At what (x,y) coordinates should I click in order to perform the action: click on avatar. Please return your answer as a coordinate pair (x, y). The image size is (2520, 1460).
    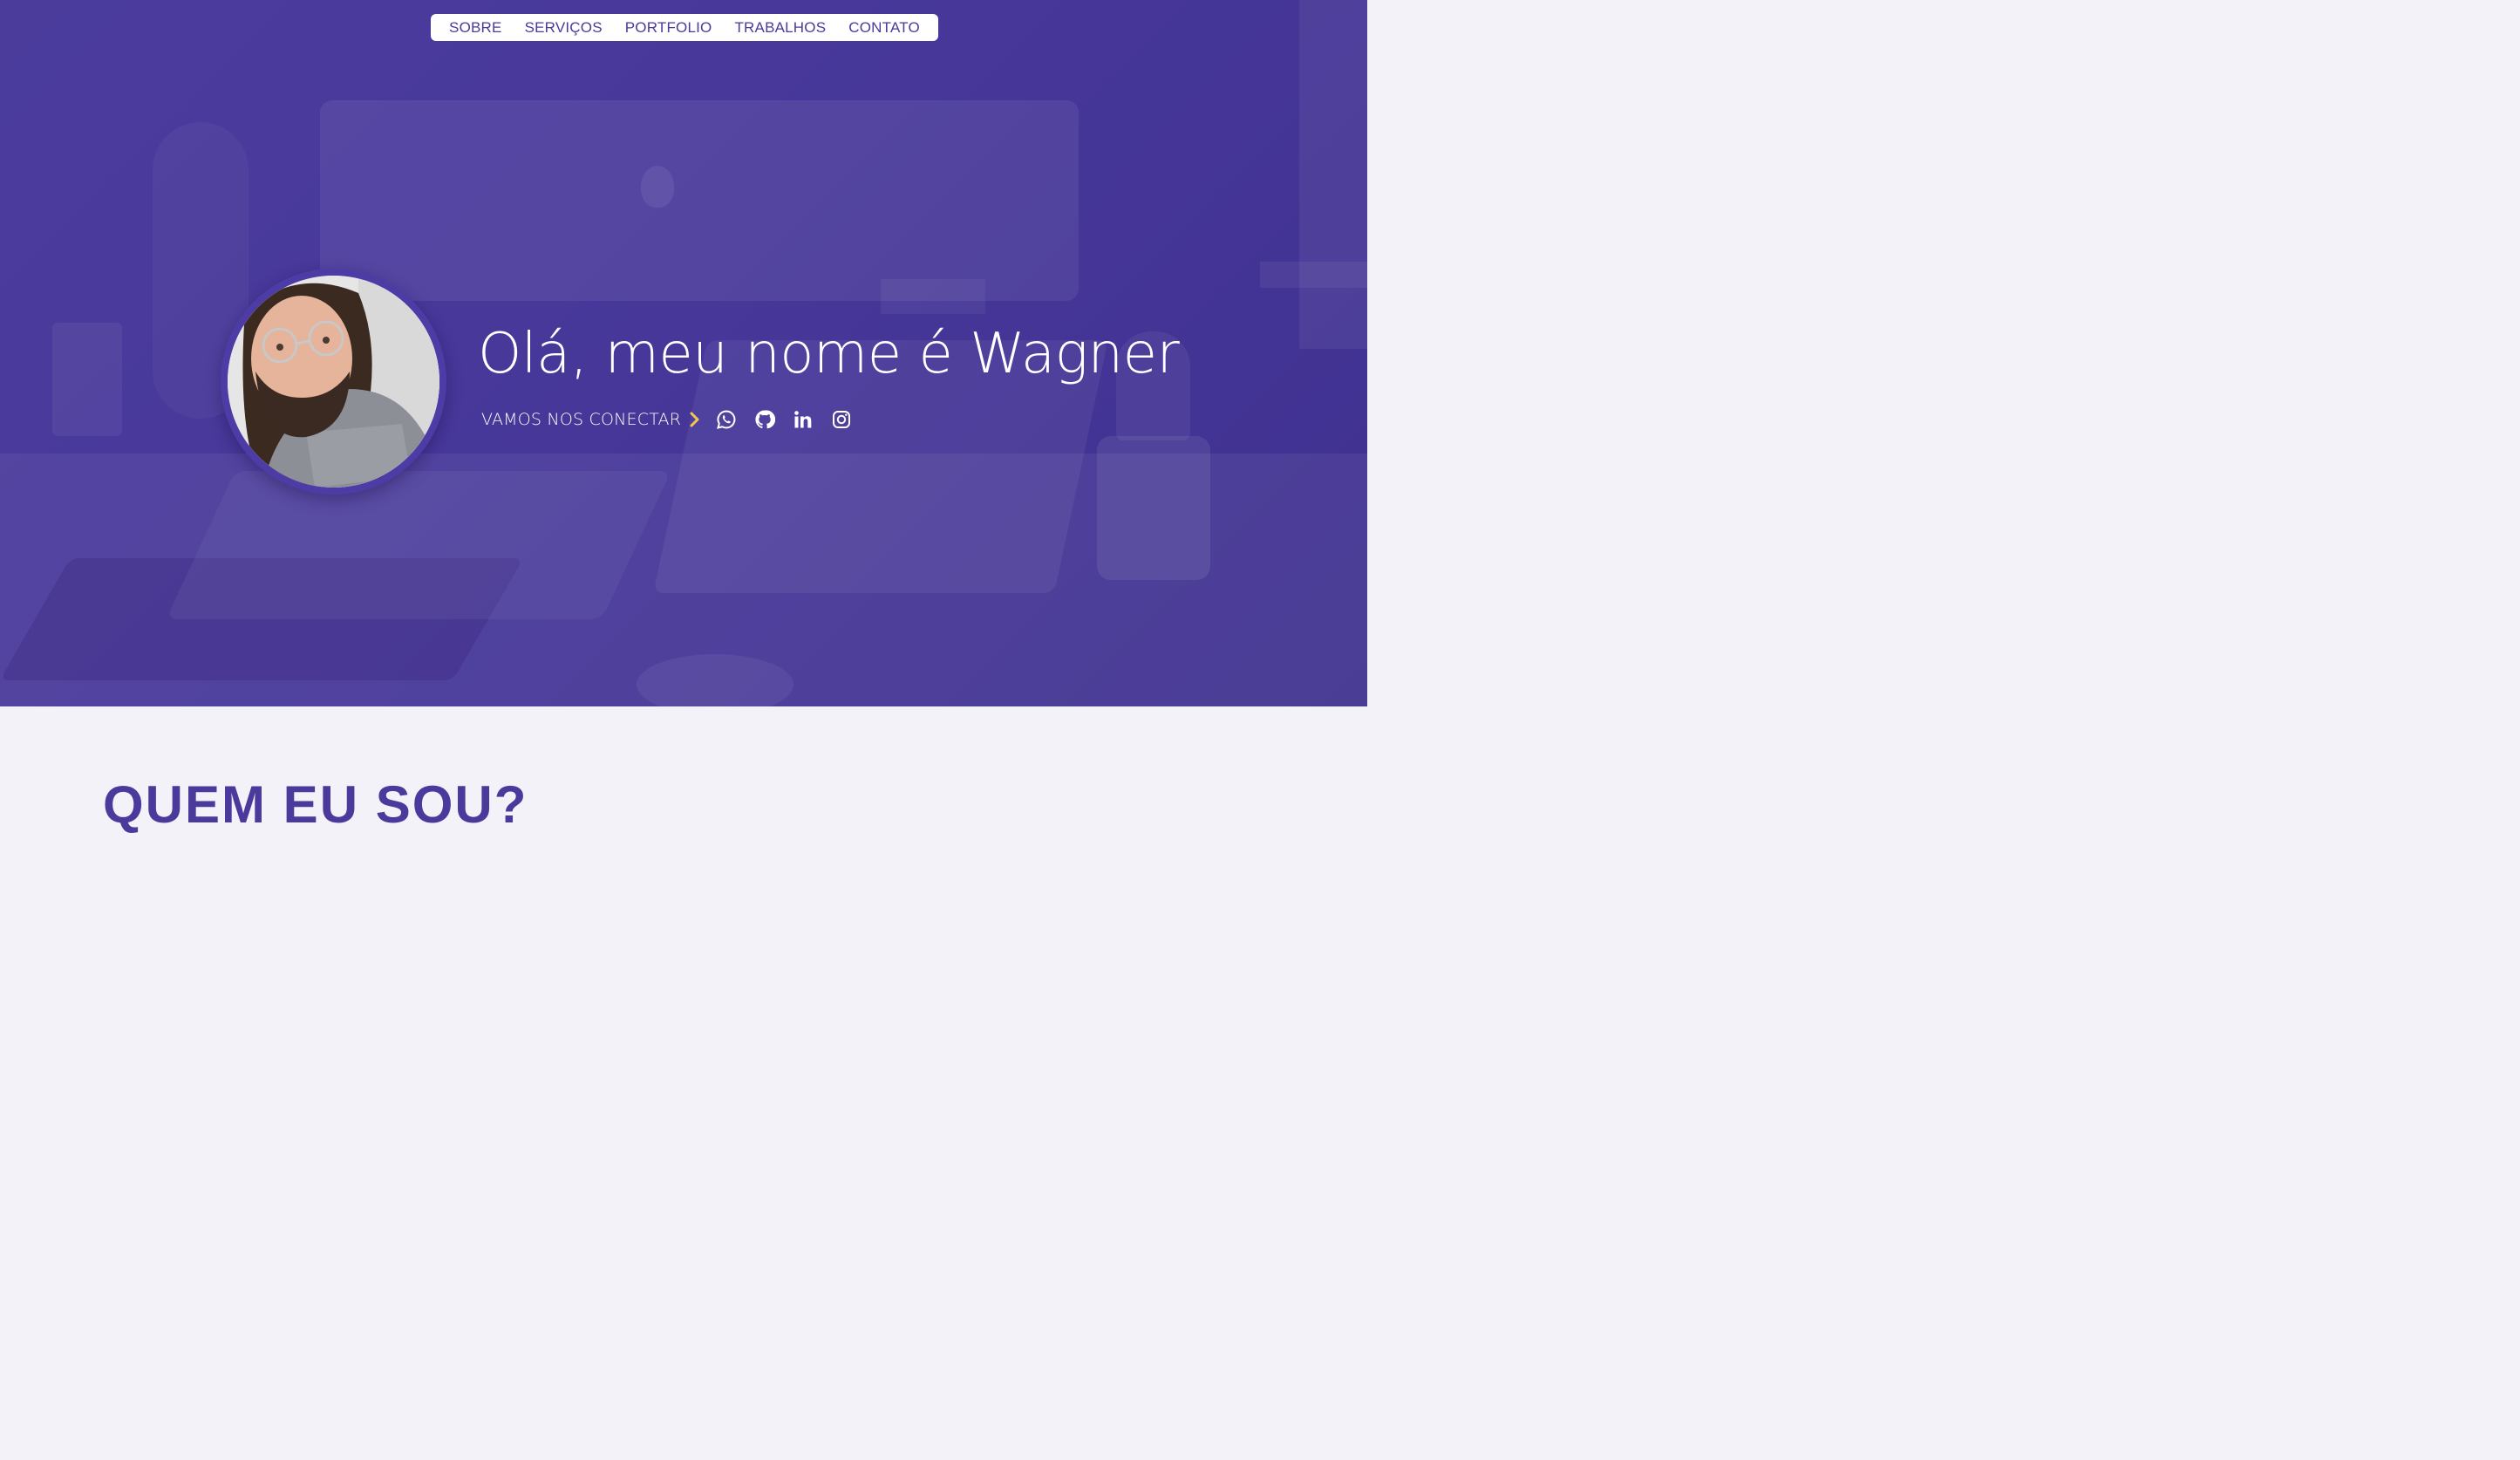
    Looking at the image, I should click on (333, 382).